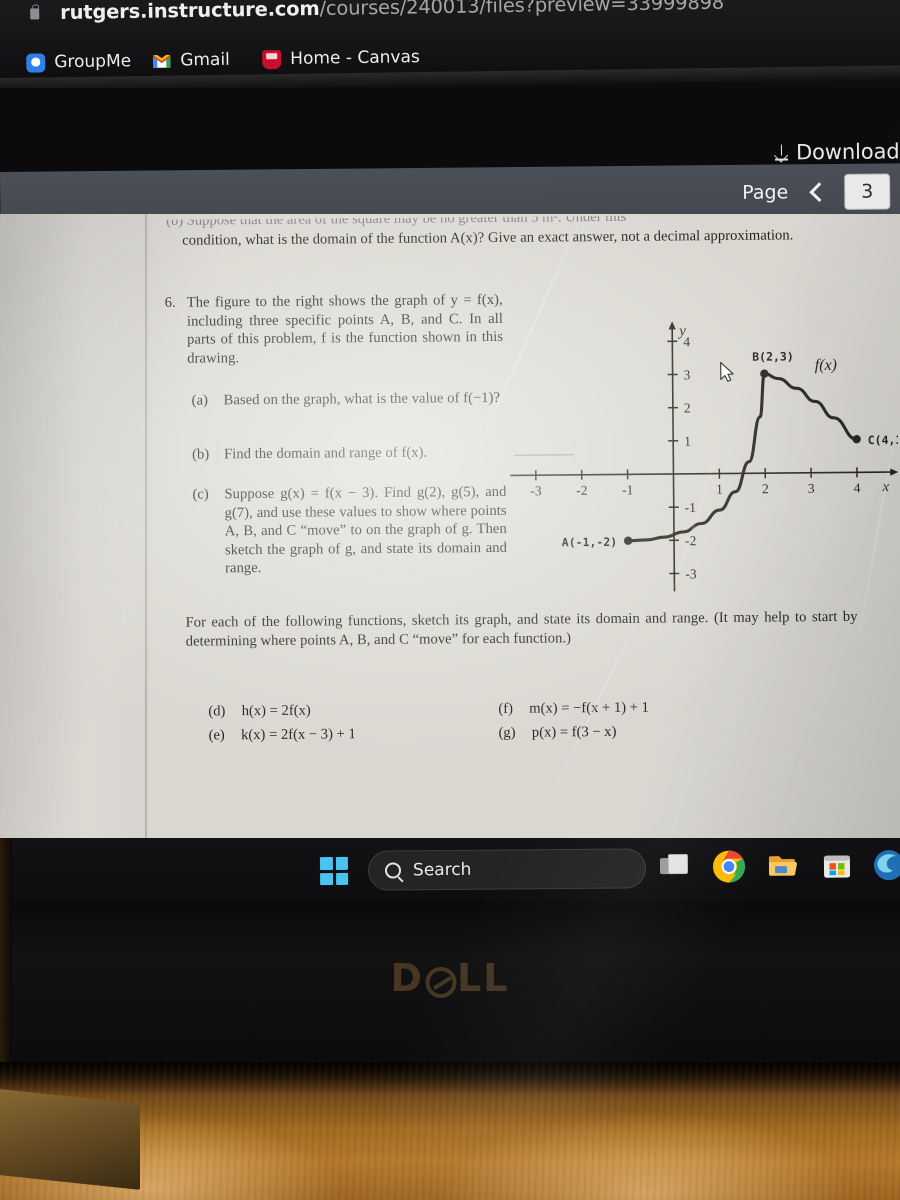 The width and height of the screenshot is (900, 1200). Describe the element at coordinates (856, 439) in the screenshot. I see `graph-point-c` at that location.